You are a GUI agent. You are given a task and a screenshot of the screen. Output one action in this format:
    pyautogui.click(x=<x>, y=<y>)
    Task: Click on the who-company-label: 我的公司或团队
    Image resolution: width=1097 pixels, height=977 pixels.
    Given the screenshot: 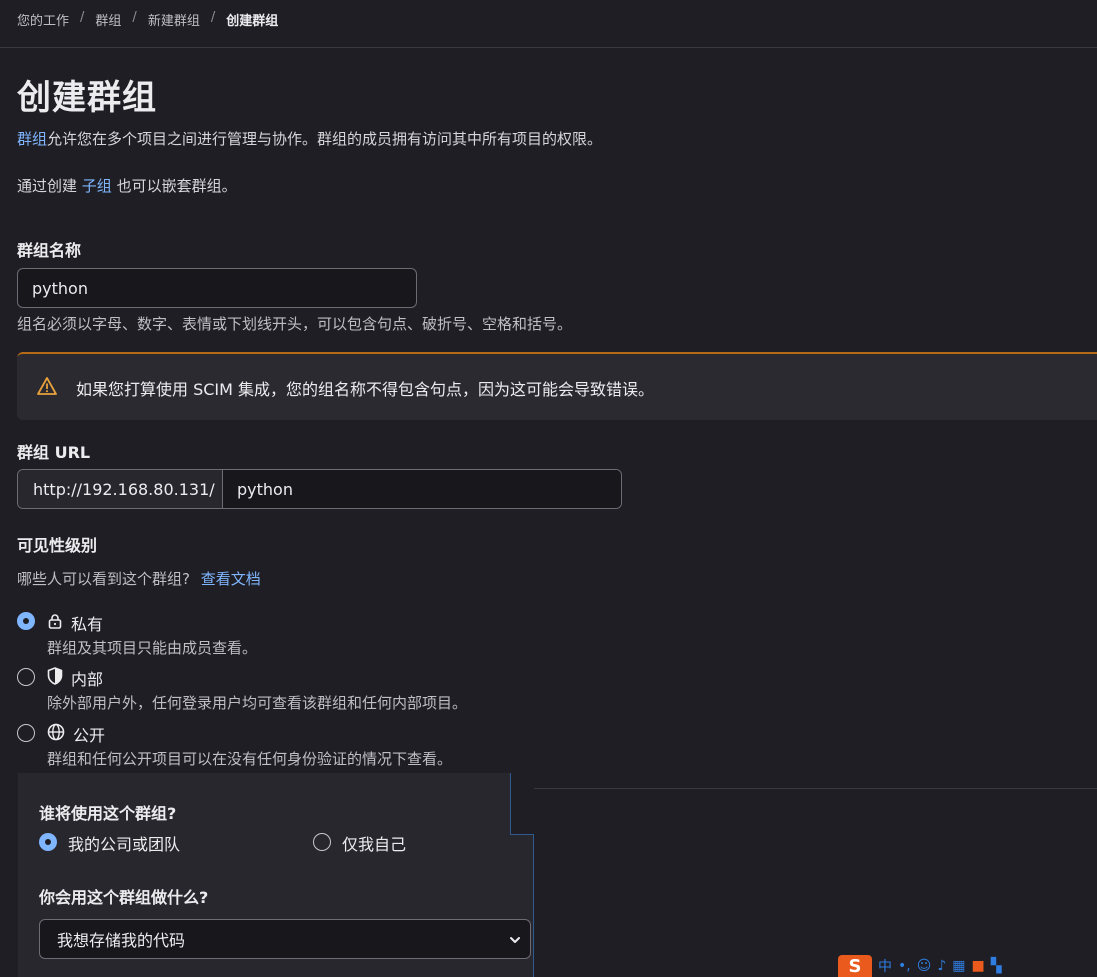 What is the action you would take?
    pyautogui.click(x=124, y=843)
    